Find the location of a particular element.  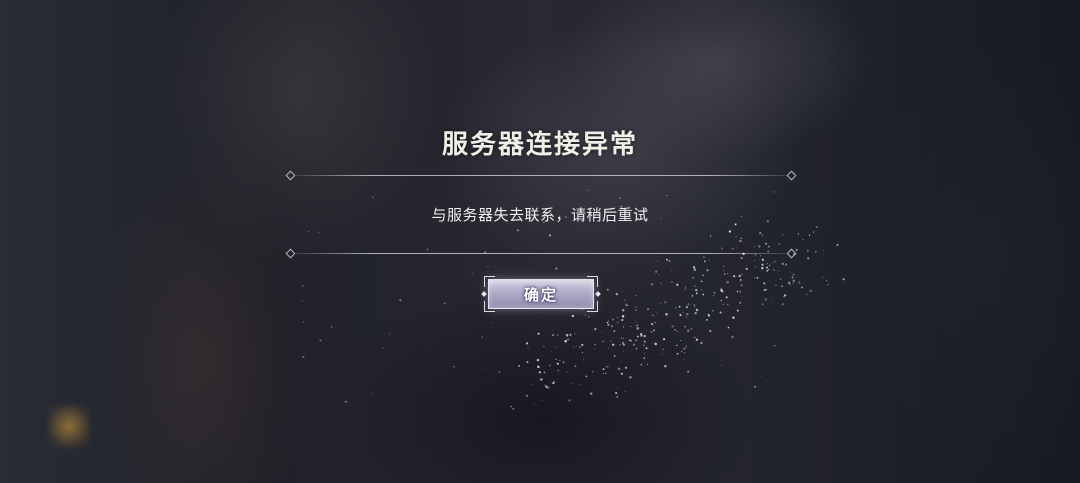

dialog-message: 与服务器失去联系，请稍后重试 is located at coordinates (540, 215).